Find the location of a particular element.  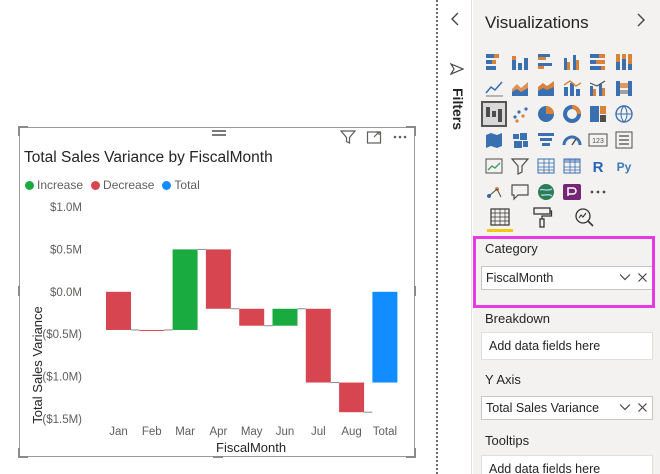

pie-chart-icon is located at coordinates (546, 114).